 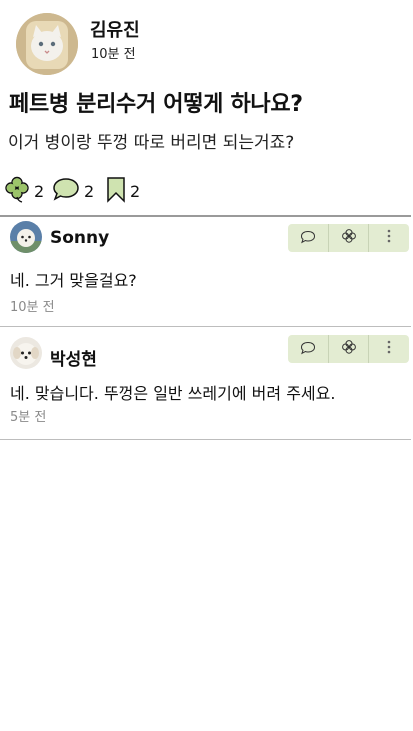 I want to click on like-stat: 2, so click(x=24, y=191).